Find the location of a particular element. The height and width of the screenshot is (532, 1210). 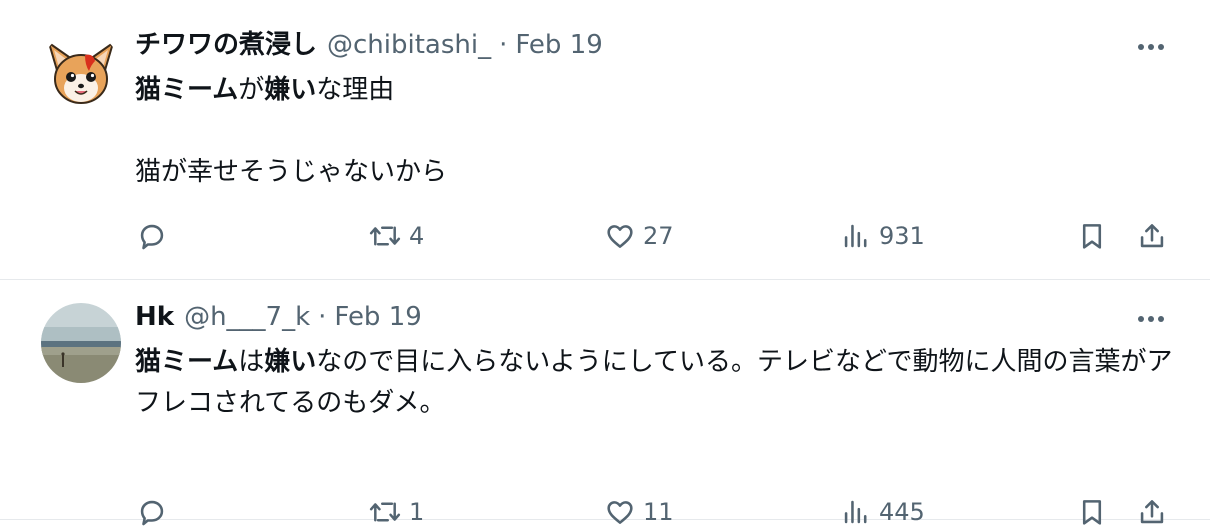

tweet-header: チワワの煮浸し @chibitashi_ · Feb 19 is located at coordinates (369, 45).